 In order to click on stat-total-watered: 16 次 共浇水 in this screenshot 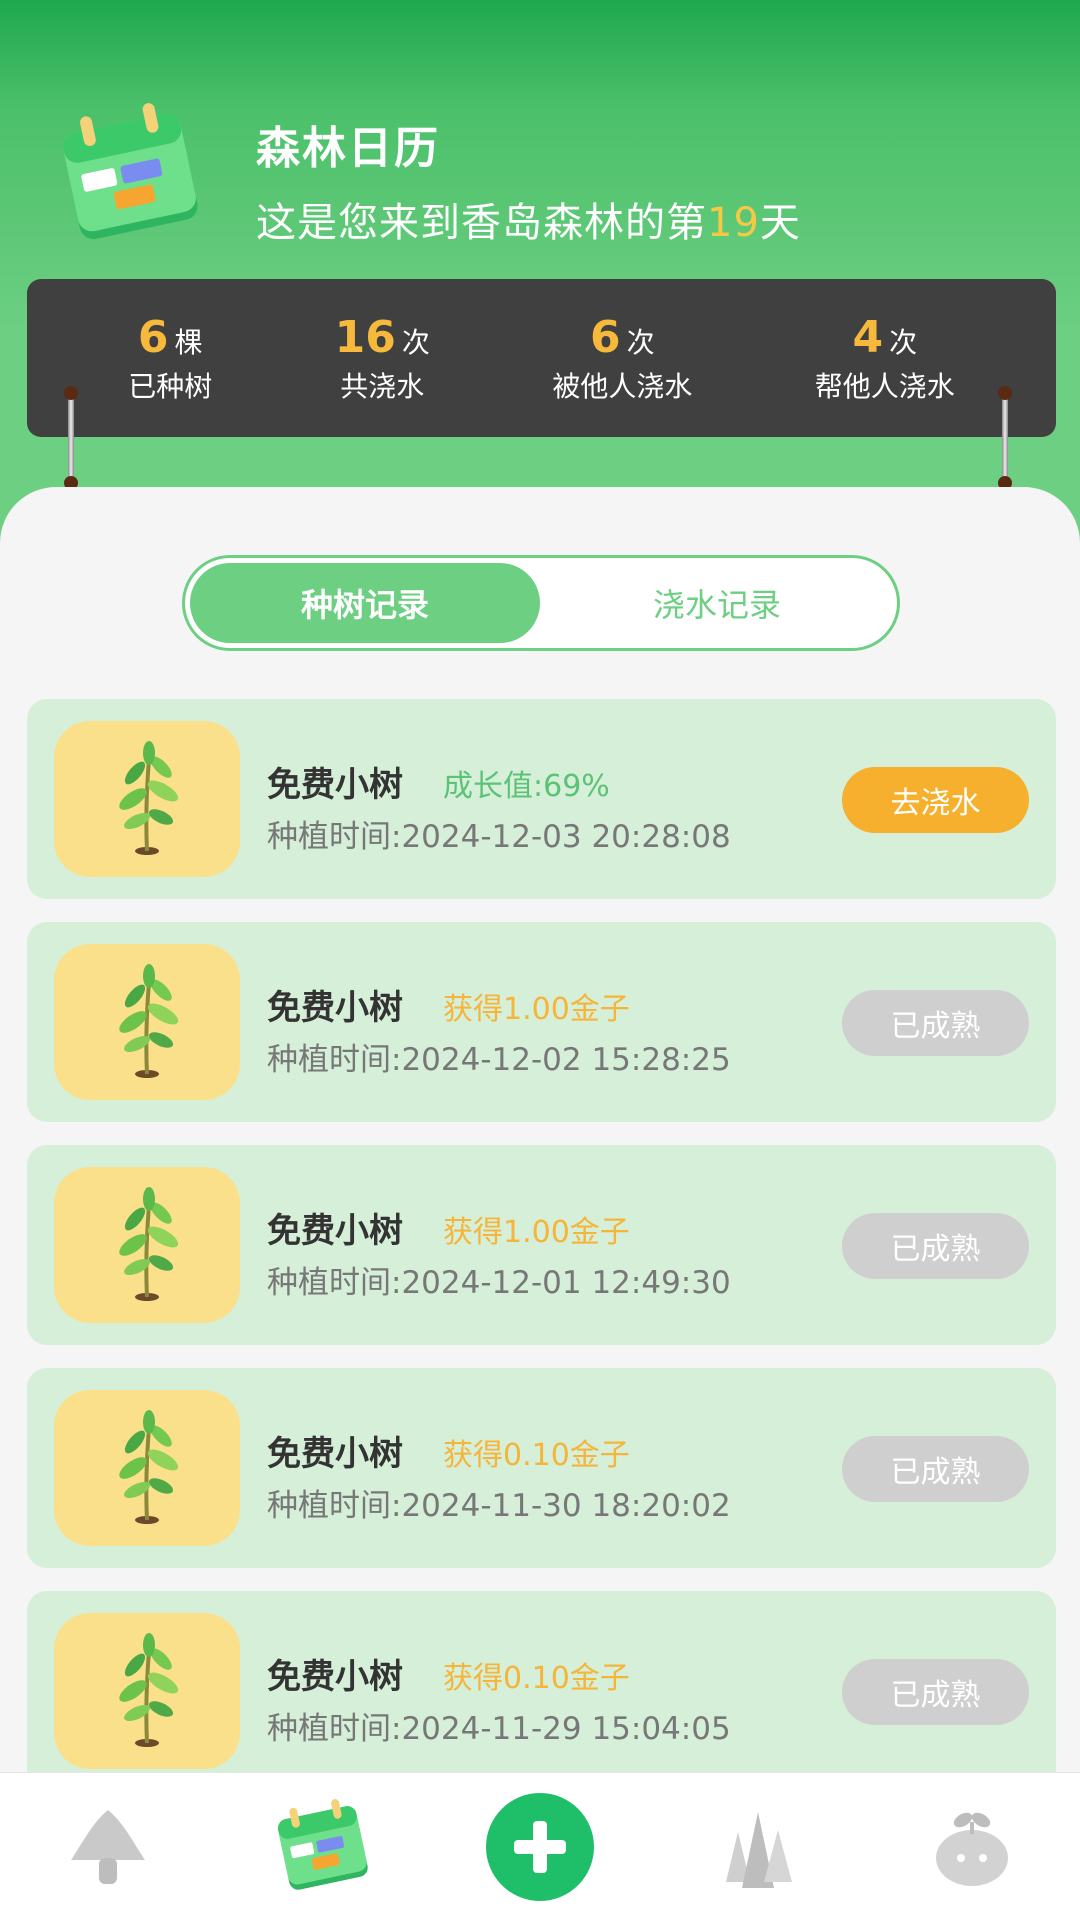, I will do `click(382, 358)`.